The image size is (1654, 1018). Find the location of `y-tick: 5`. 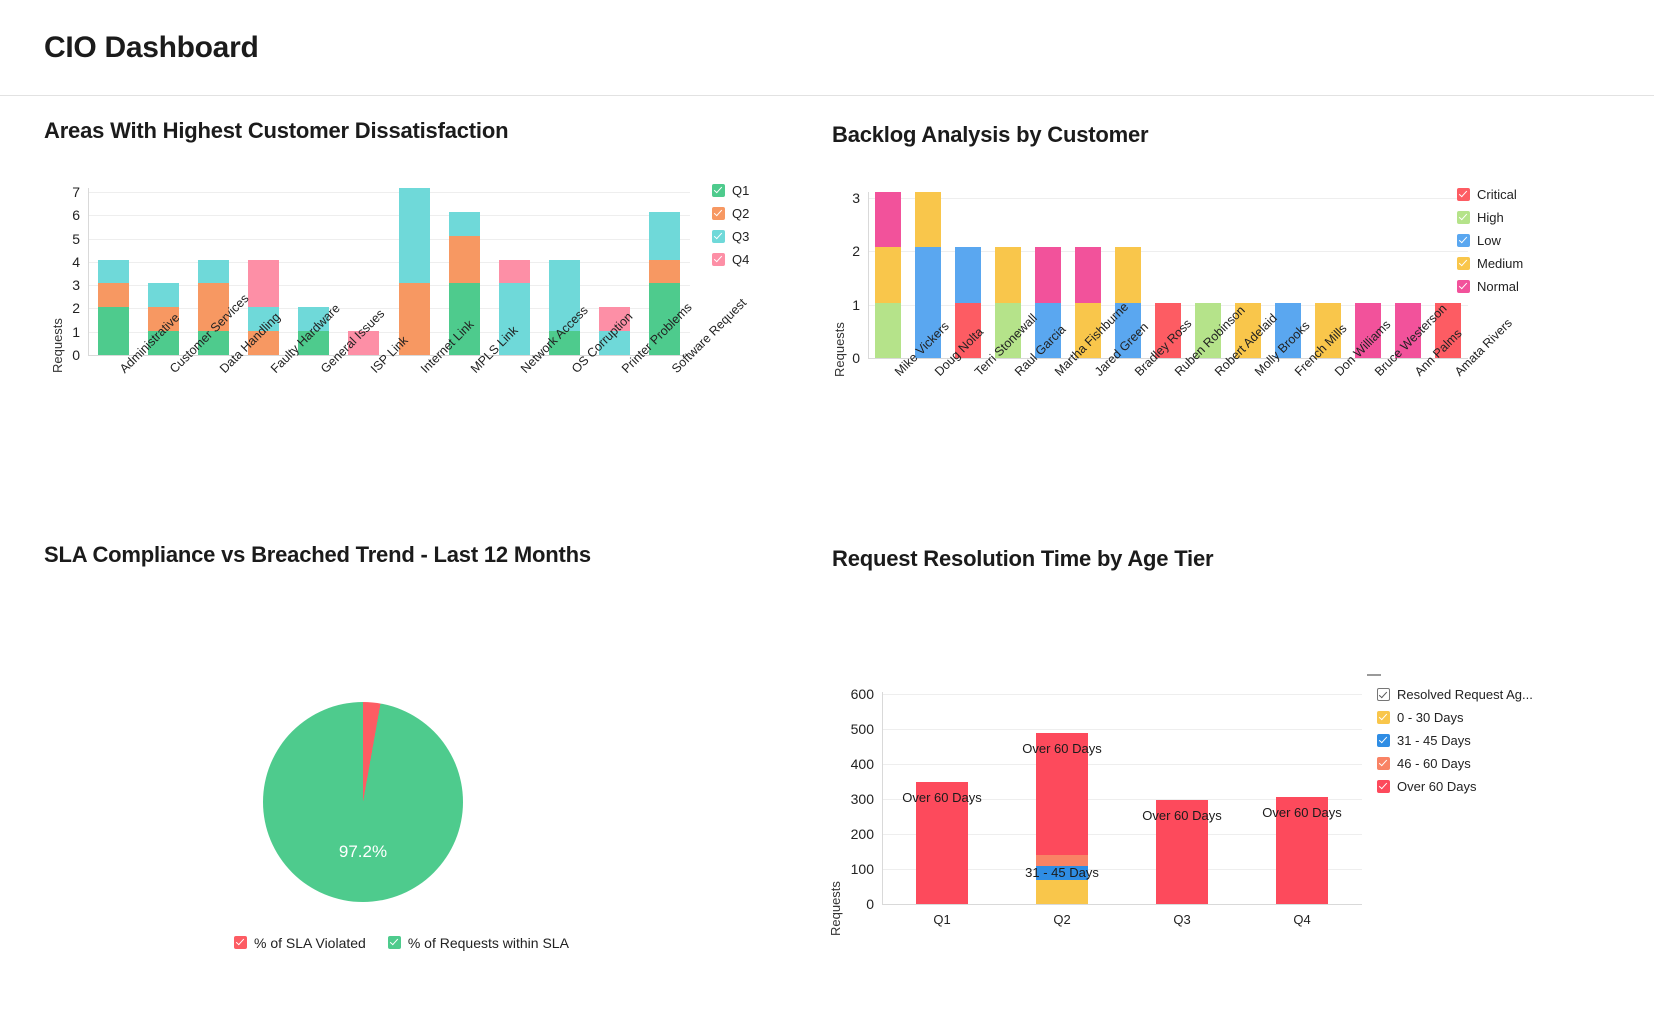

y-tick: 5 is located at coordinates (76, 238).